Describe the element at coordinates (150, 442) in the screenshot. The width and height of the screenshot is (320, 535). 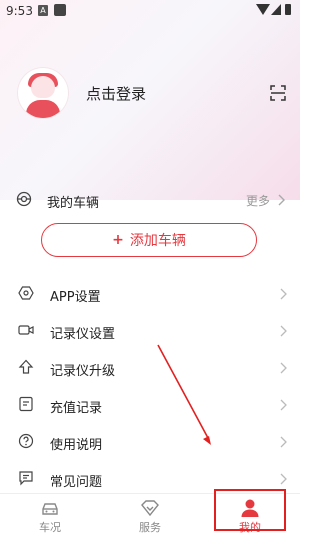
I see `menu-item-instructions: 使用说明` at that location.